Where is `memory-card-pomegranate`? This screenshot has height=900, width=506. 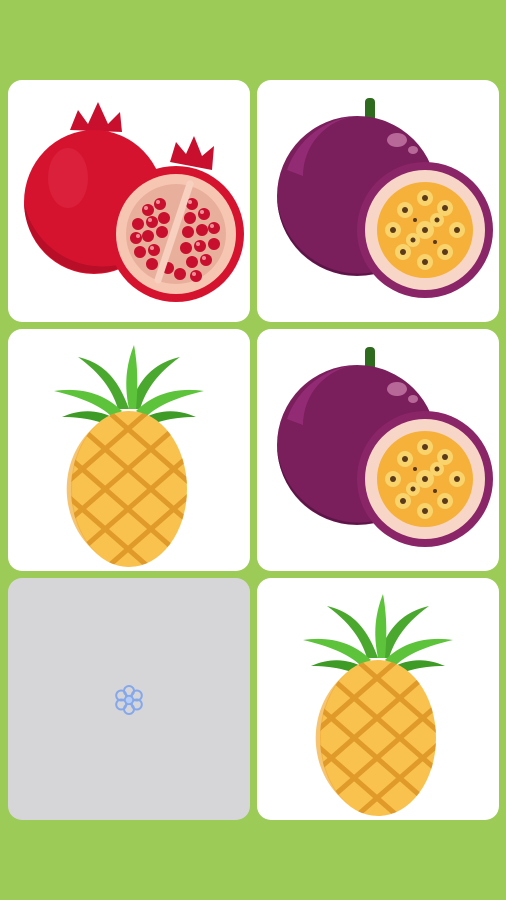 memory-card-pomegranate is located at coordinates (129, 201).